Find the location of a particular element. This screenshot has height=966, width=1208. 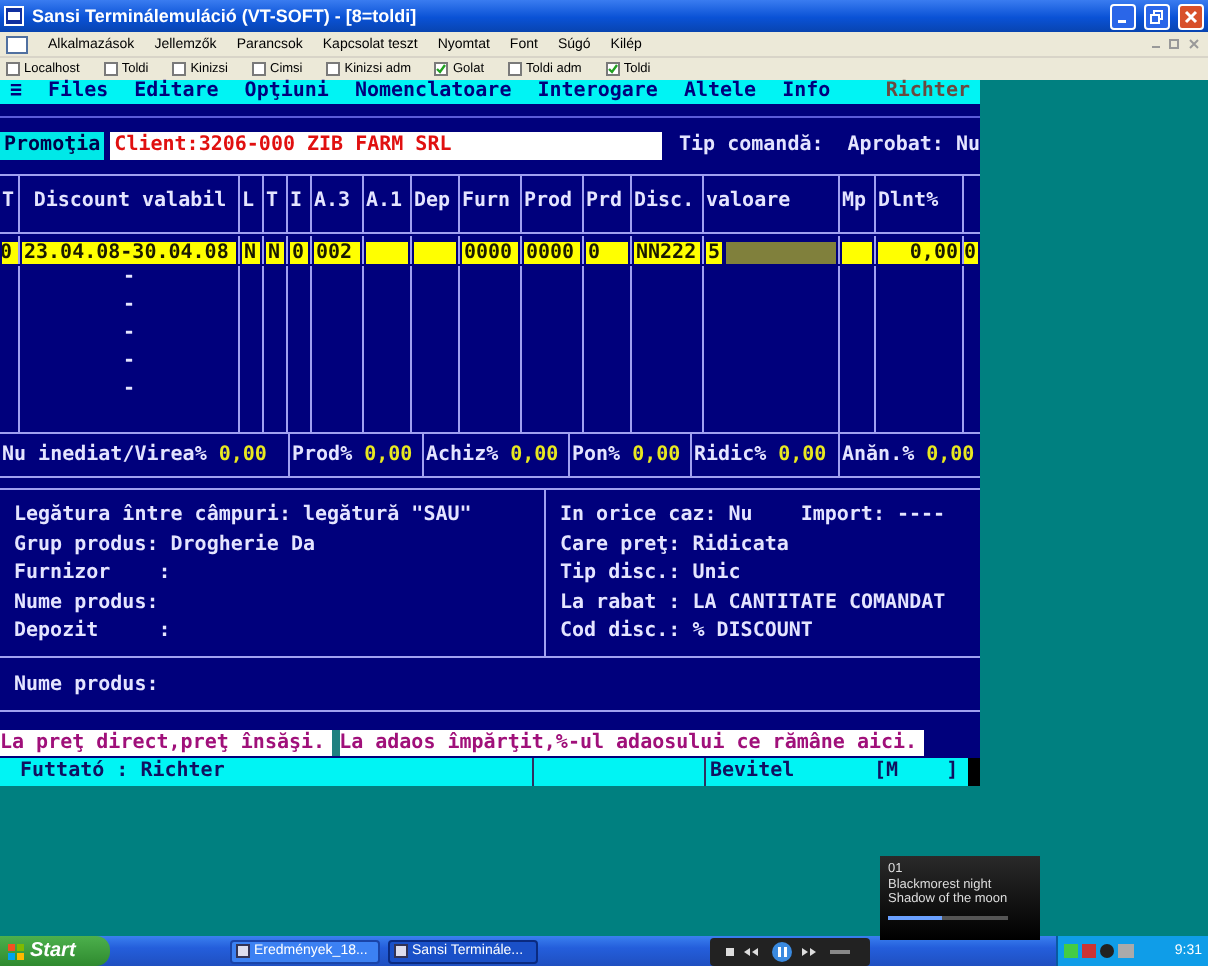

close-icon is located at coordinates (1191, 16).